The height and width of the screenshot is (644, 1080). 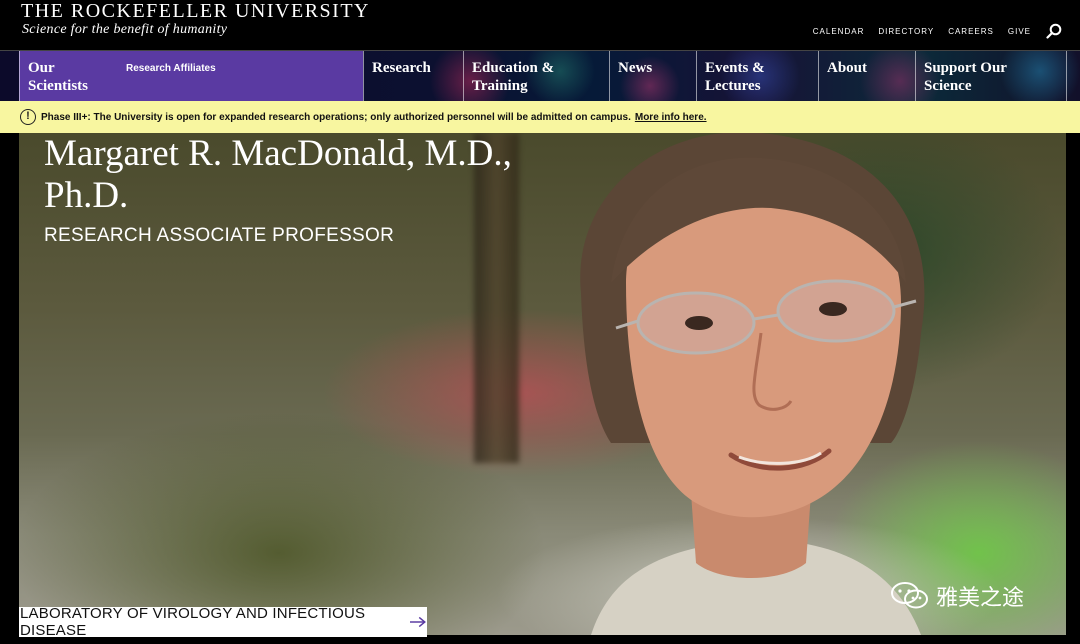 I want to click on university-logo: THE ROCKEFELLER UNIVERSITY, so click(x=195, y=11).